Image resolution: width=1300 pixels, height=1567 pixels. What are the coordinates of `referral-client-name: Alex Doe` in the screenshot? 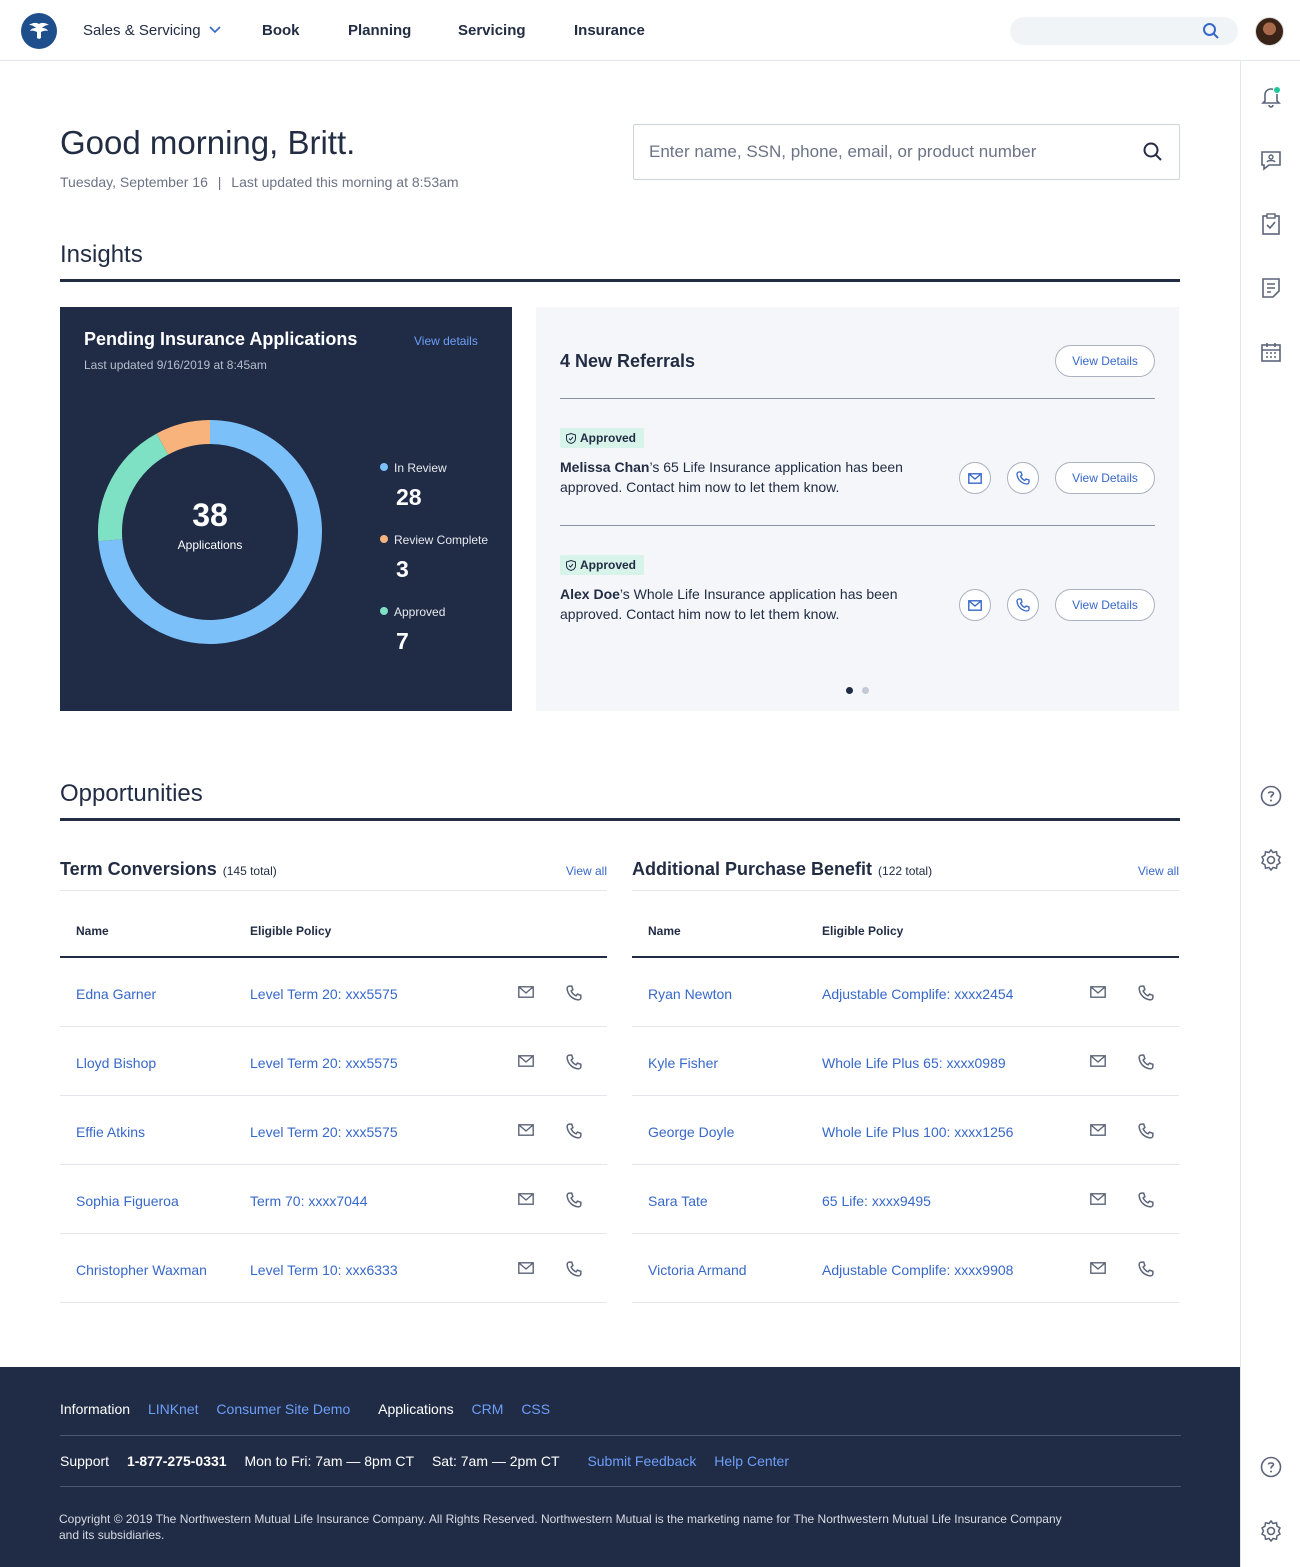 It's located at (590, 594).